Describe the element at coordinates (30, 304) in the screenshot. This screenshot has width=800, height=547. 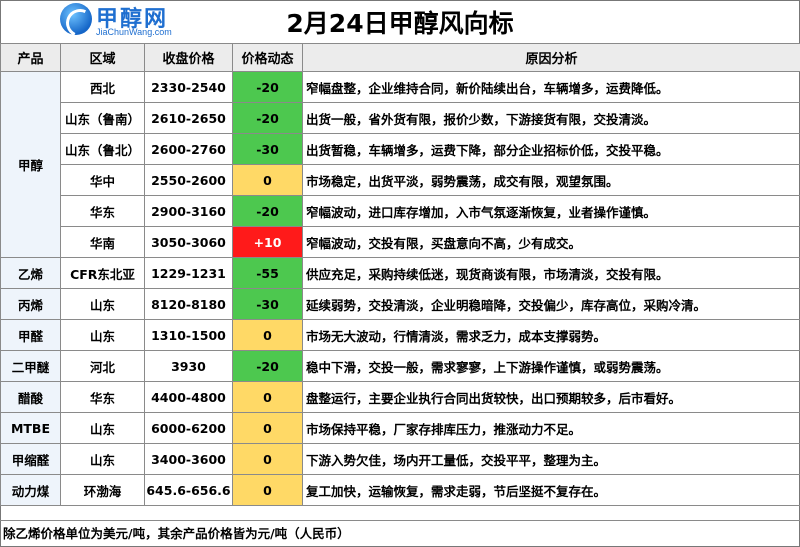
I see `product-cell: 丙烯` at that location.